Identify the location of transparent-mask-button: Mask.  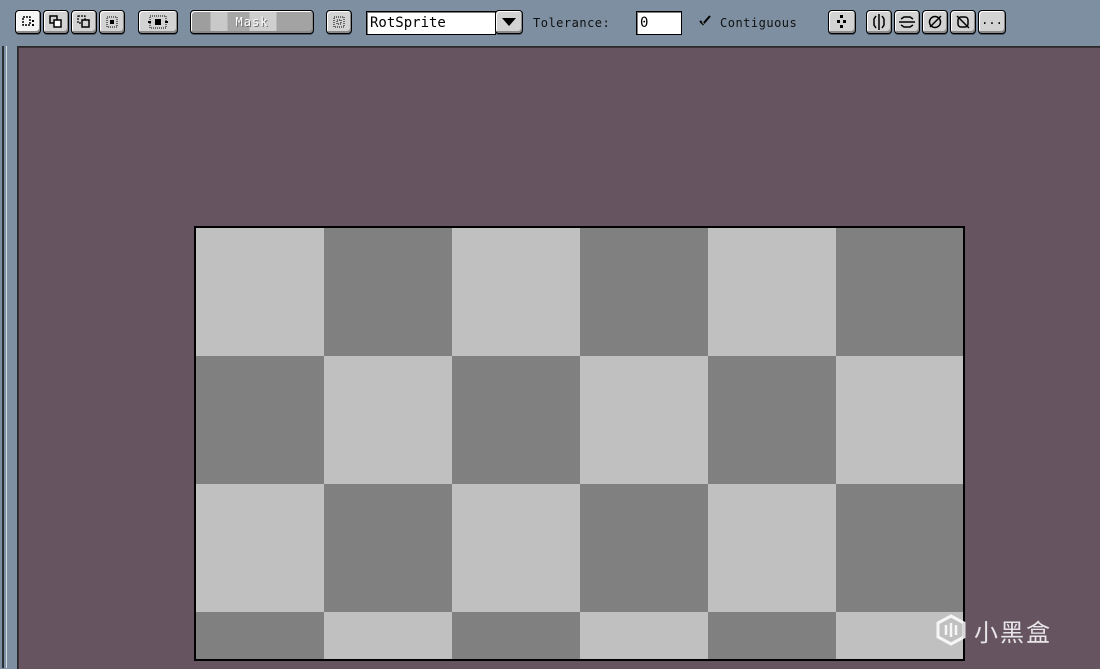
(252, 22).